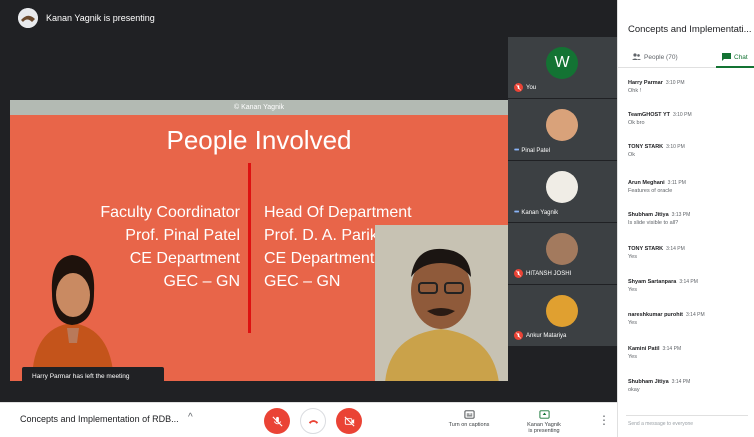 The width and height of the screenshot is (754, 437). What do you see at coordinates (634, 390) in the screenshot?
I see `message-text: okay` at bounding box center [634, 390].